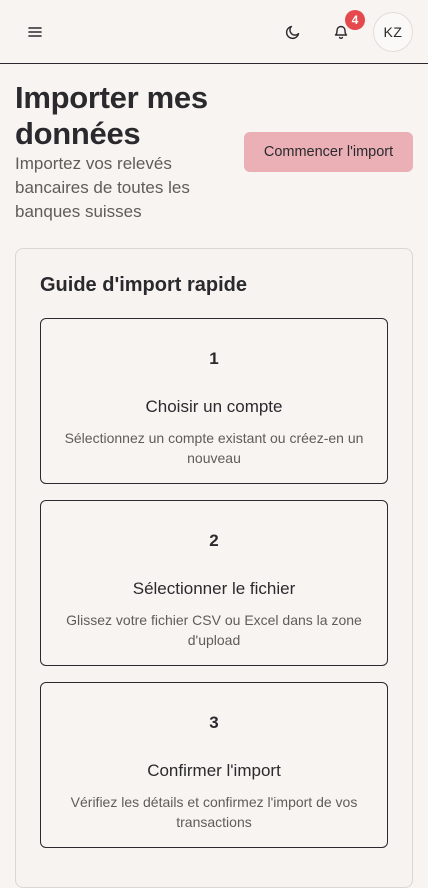  I want to click on moon-icon, so click(292, 32).